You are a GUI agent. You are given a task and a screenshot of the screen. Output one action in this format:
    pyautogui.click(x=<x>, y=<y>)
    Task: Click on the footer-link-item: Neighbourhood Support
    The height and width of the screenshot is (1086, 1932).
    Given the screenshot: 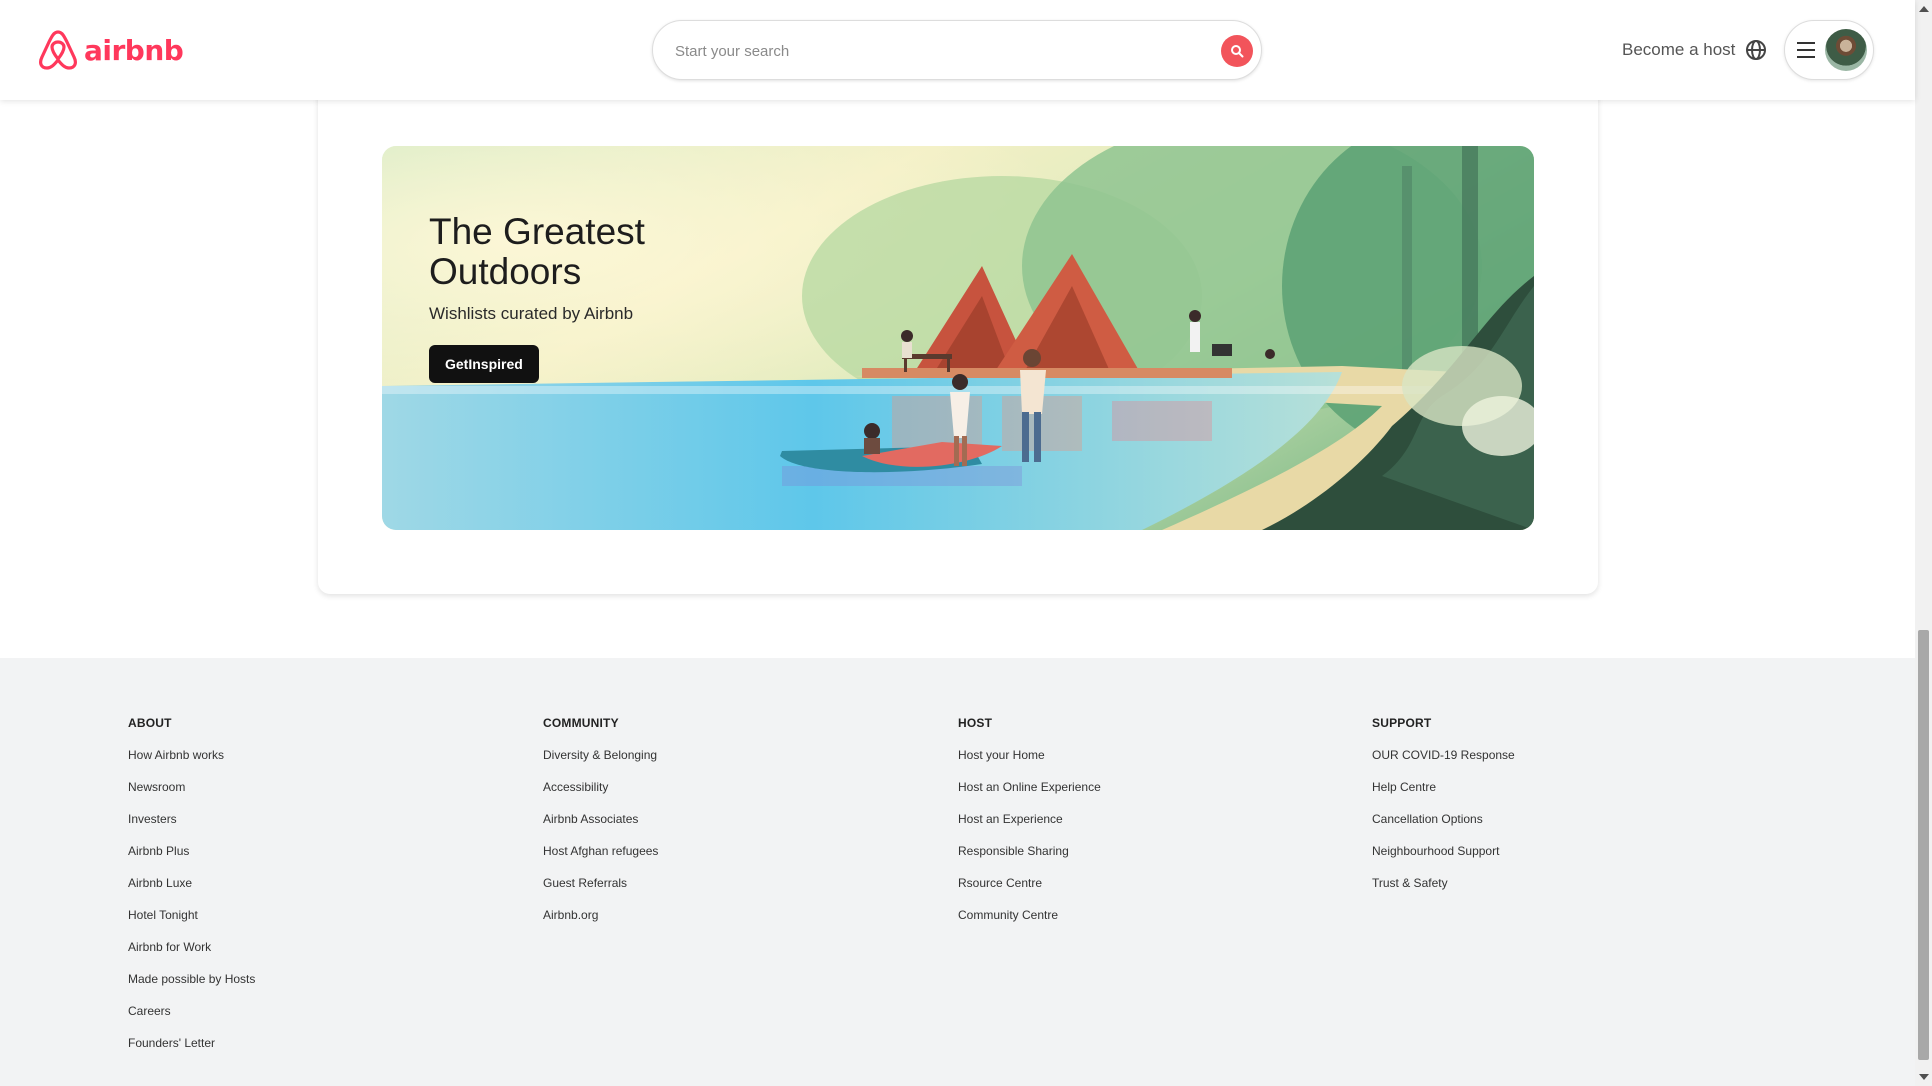 What is the action you would take?
    pyautogui.click(x=1443, y=858)
    